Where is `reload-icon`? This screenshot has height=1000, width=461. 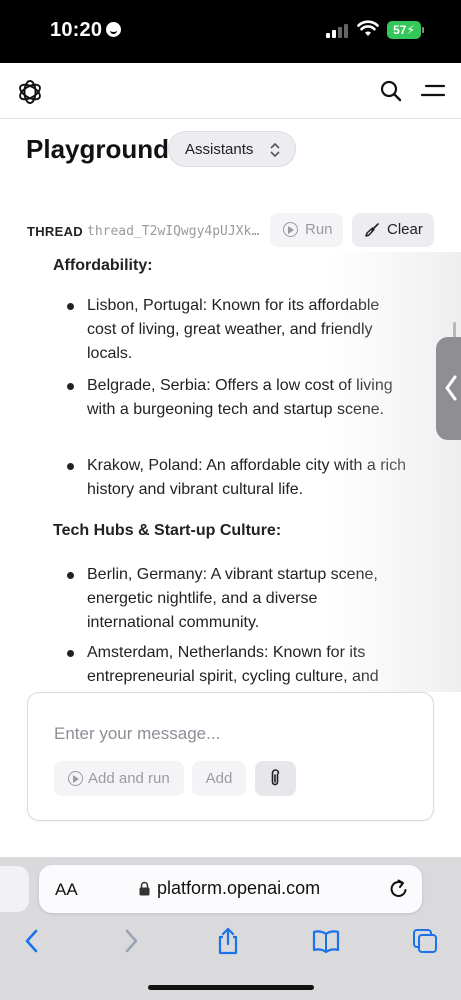 reload-icon is located at coordinates (399, 889).